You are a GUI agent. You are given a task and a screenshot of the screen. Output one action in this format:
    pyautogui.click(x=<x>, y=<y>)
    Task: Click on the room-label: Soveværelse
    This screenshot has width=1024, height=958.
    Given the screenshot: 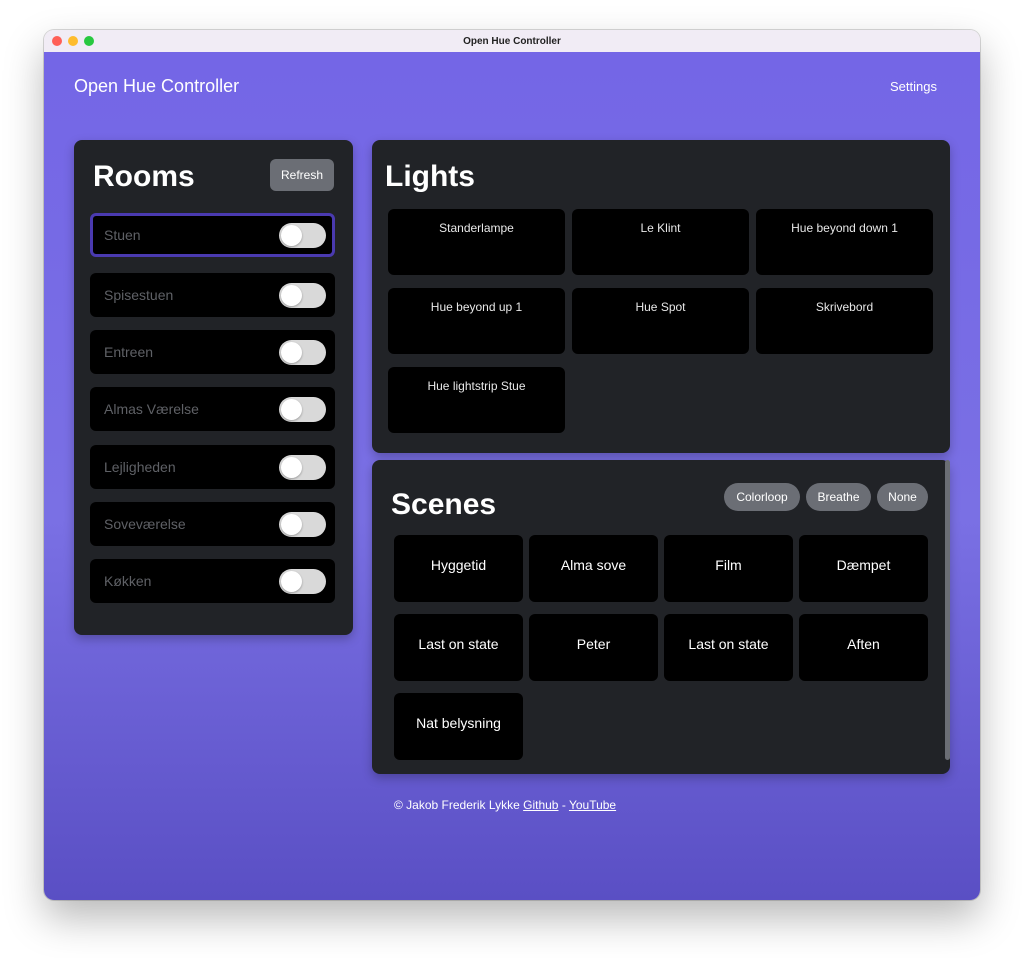 What is the action you would take?
    pyautogui.click(x=145, y=524)
    